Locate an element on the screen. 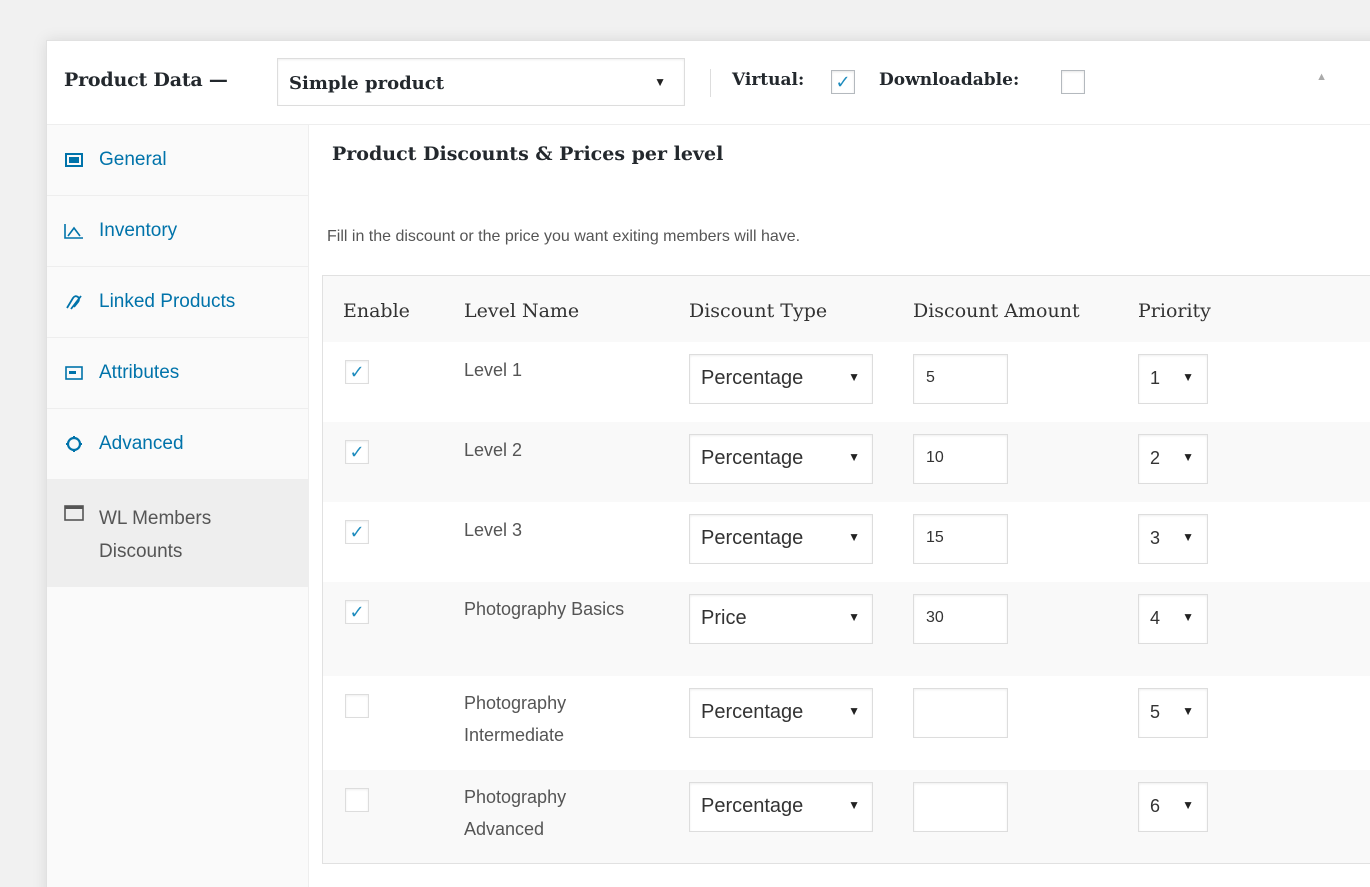 This screenshot has width=1370, height=887. table-row: ✓ Level 1 Percentage ▼ 5 1 ▼ is located at coordinates (846, 382).